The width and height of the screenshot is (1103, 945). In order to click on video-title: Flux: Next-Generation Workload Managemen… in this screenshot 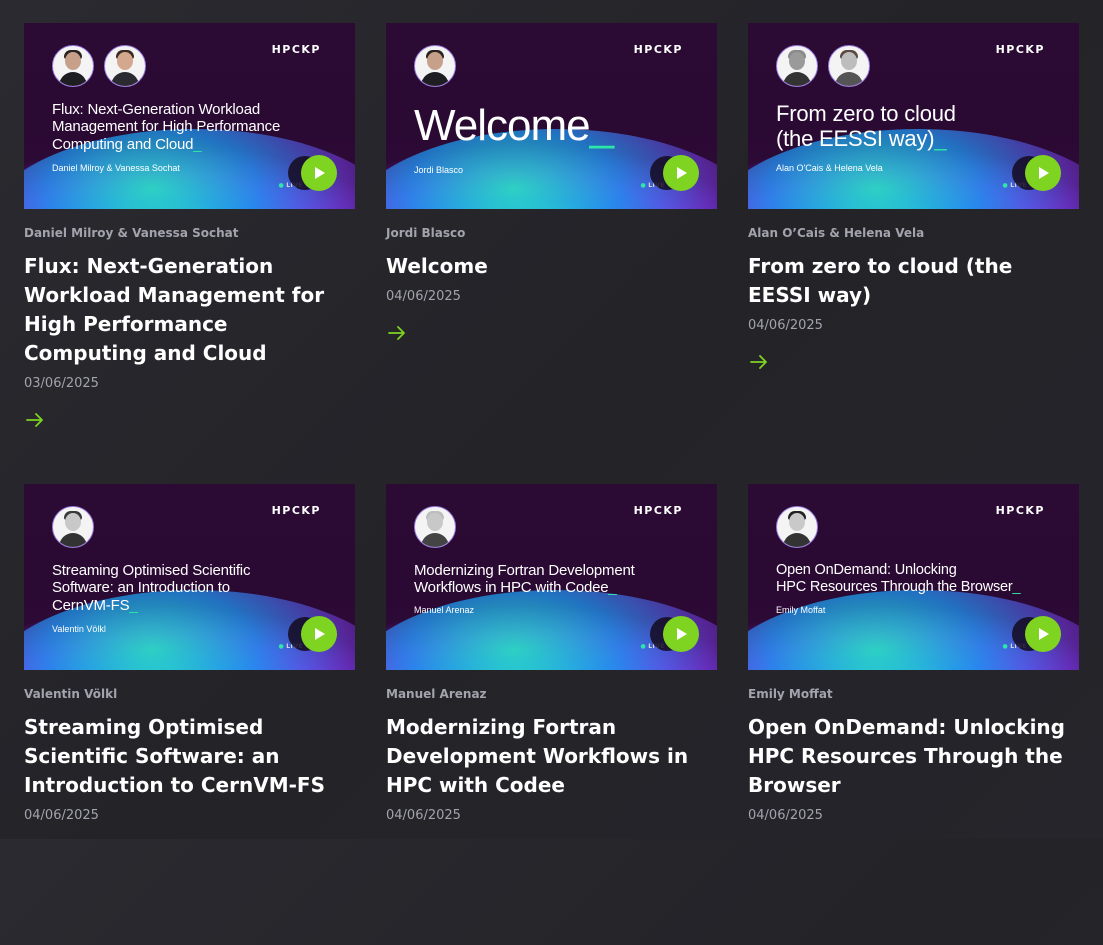, I will do `click(189, 310)`.